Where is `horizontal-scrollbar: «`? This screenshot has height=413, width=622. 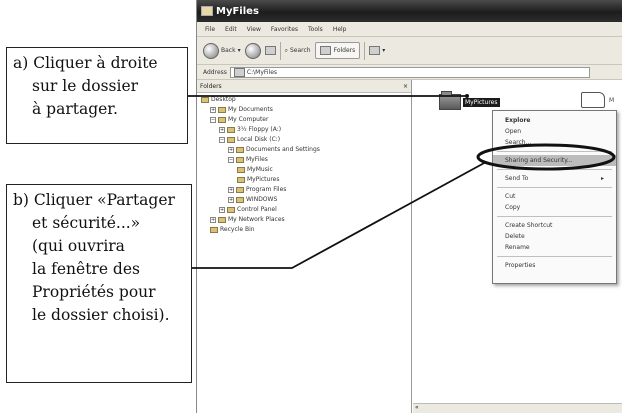
horizontal-scrollbar: « is located at coordinates (517, 408).